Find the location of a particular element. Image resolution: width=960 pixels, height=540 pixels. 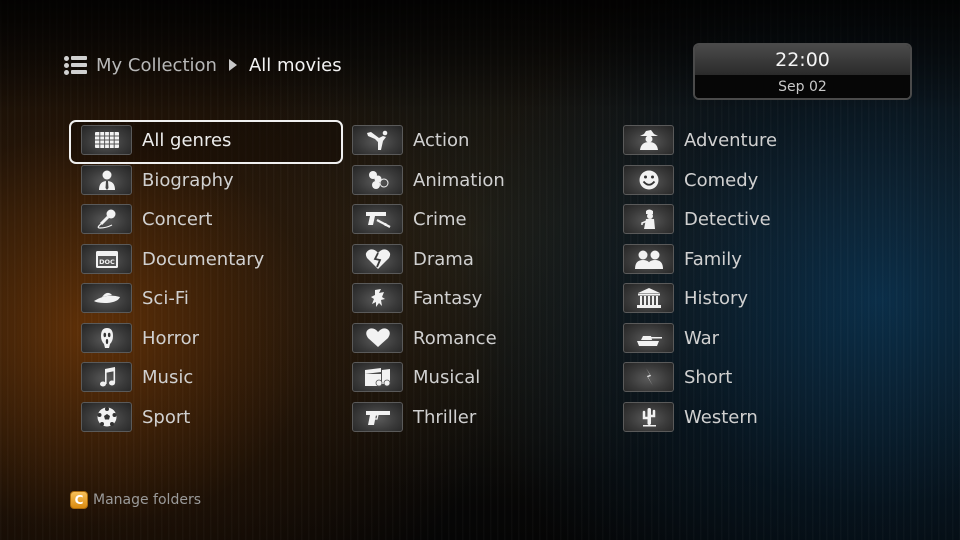

music-note-icon is located at coordinates (106, 377).